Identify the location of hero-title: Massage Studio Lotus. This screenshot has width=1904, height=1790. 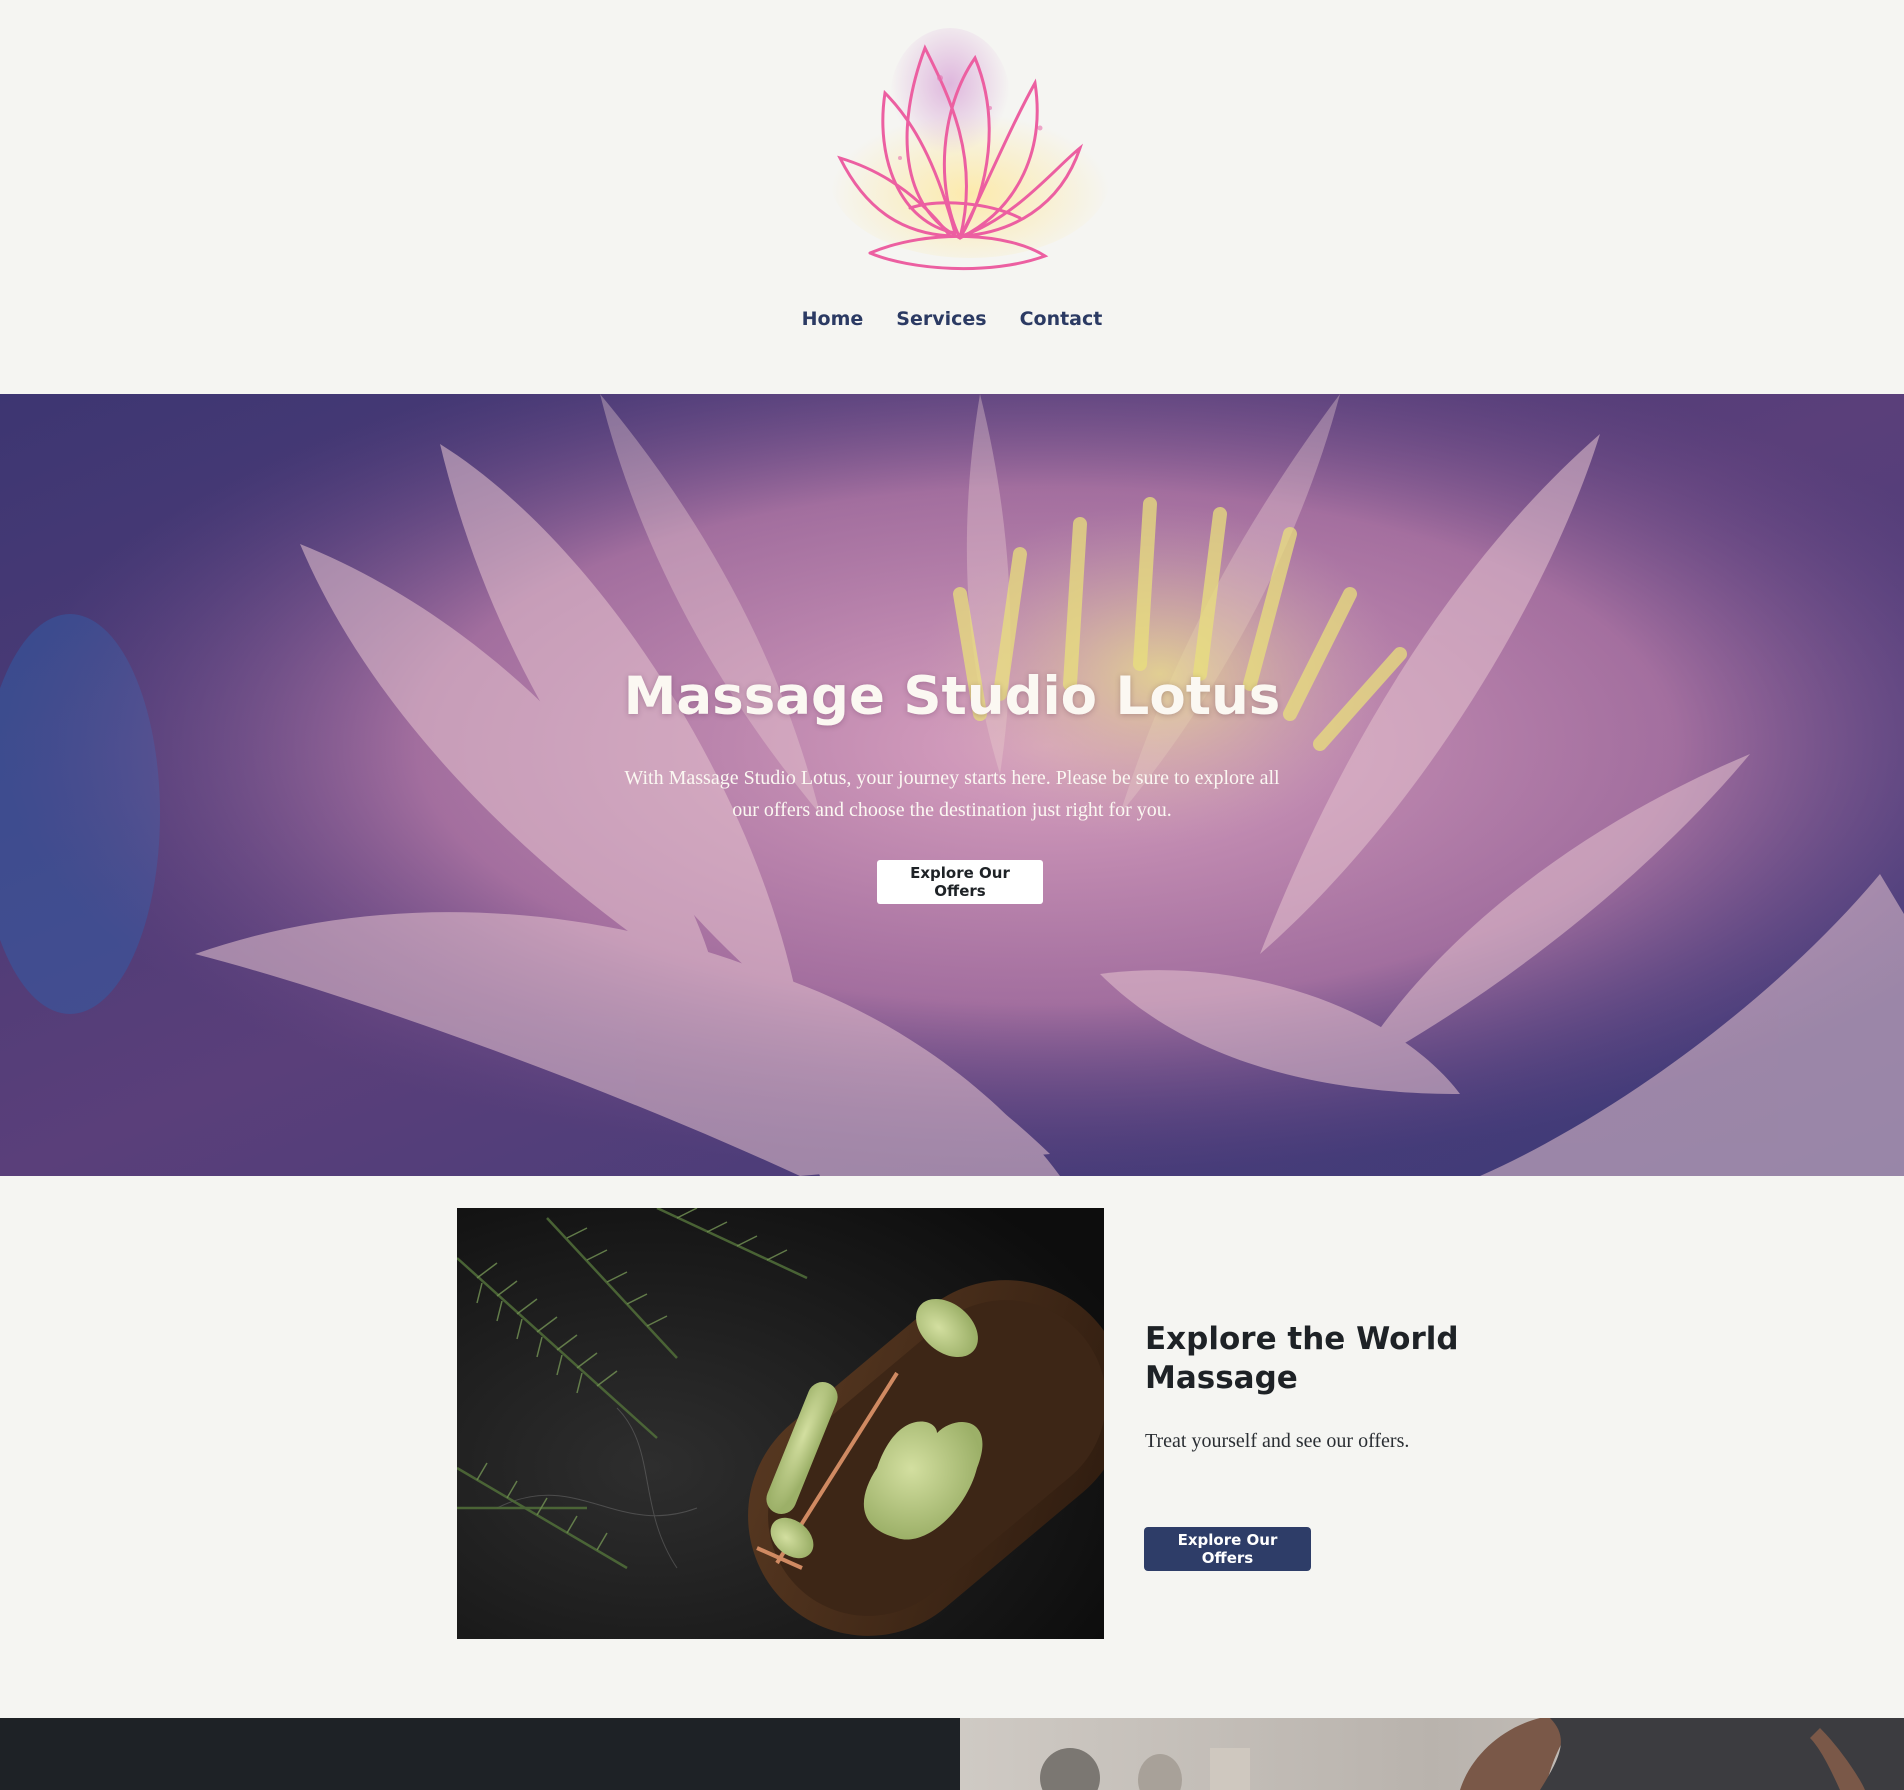
(952, 696).